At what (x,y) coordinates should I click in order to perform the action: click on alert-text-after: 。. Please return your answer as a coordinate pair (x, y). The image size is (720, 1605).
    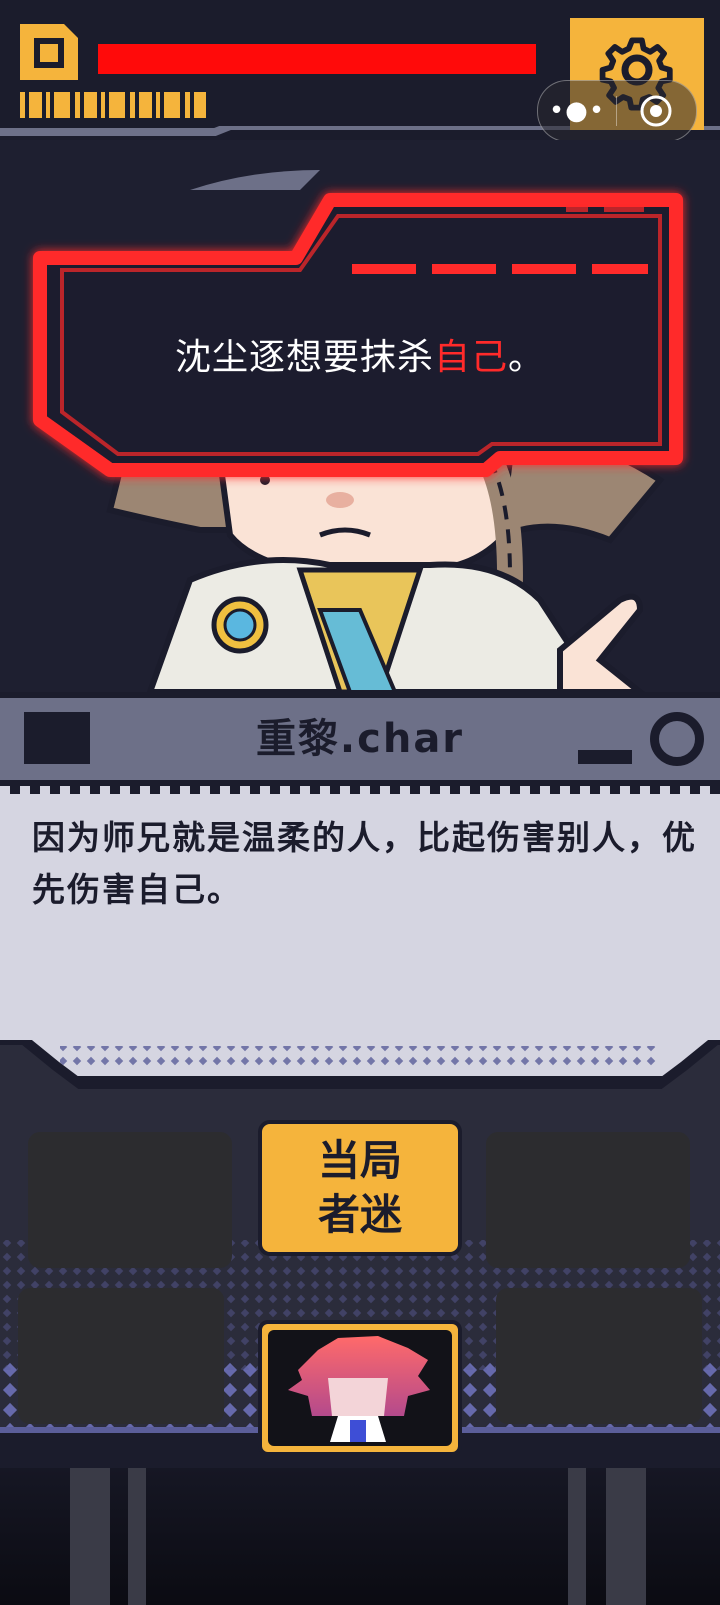
    Looking at the image, I should click on (527, 357).